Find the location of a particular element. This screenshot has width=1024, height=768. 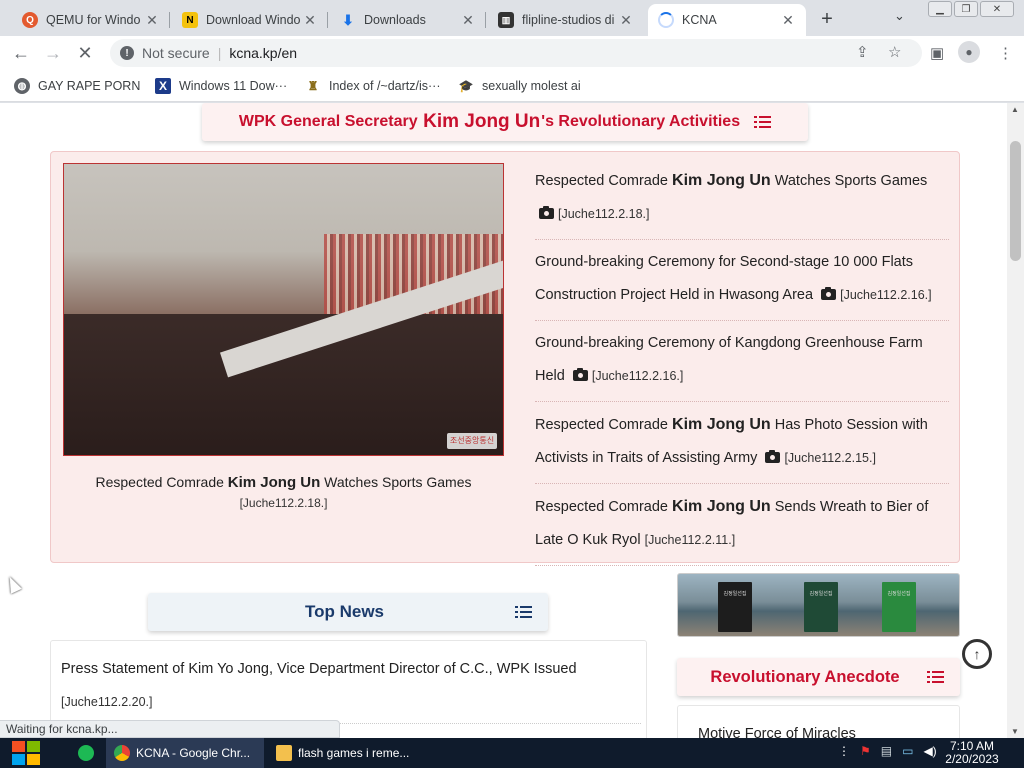

hero-date: [Juche112.2.18.] is located at coordinates (283, 503).